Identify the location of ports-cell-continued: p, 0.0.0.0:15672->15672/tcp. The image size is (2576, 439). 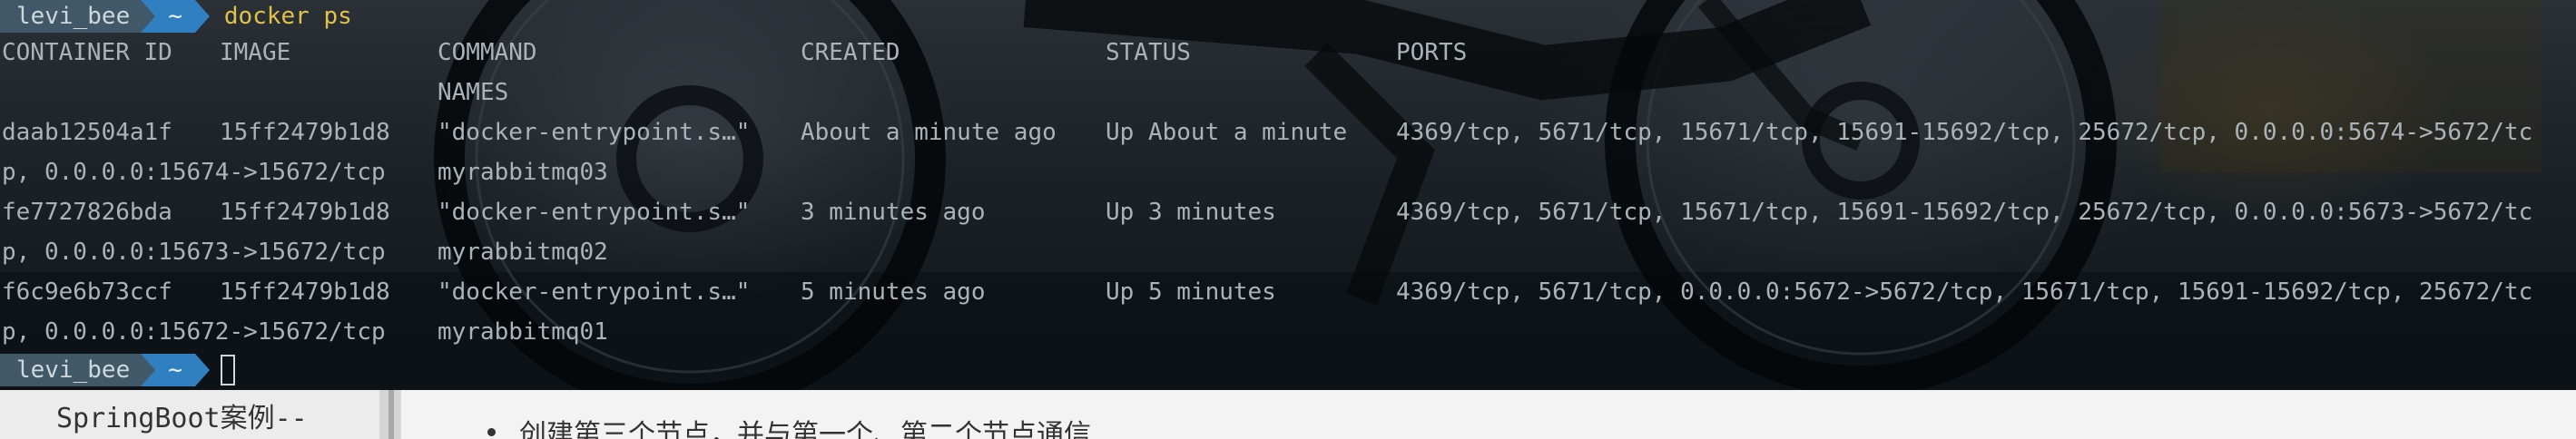
(194, 332).